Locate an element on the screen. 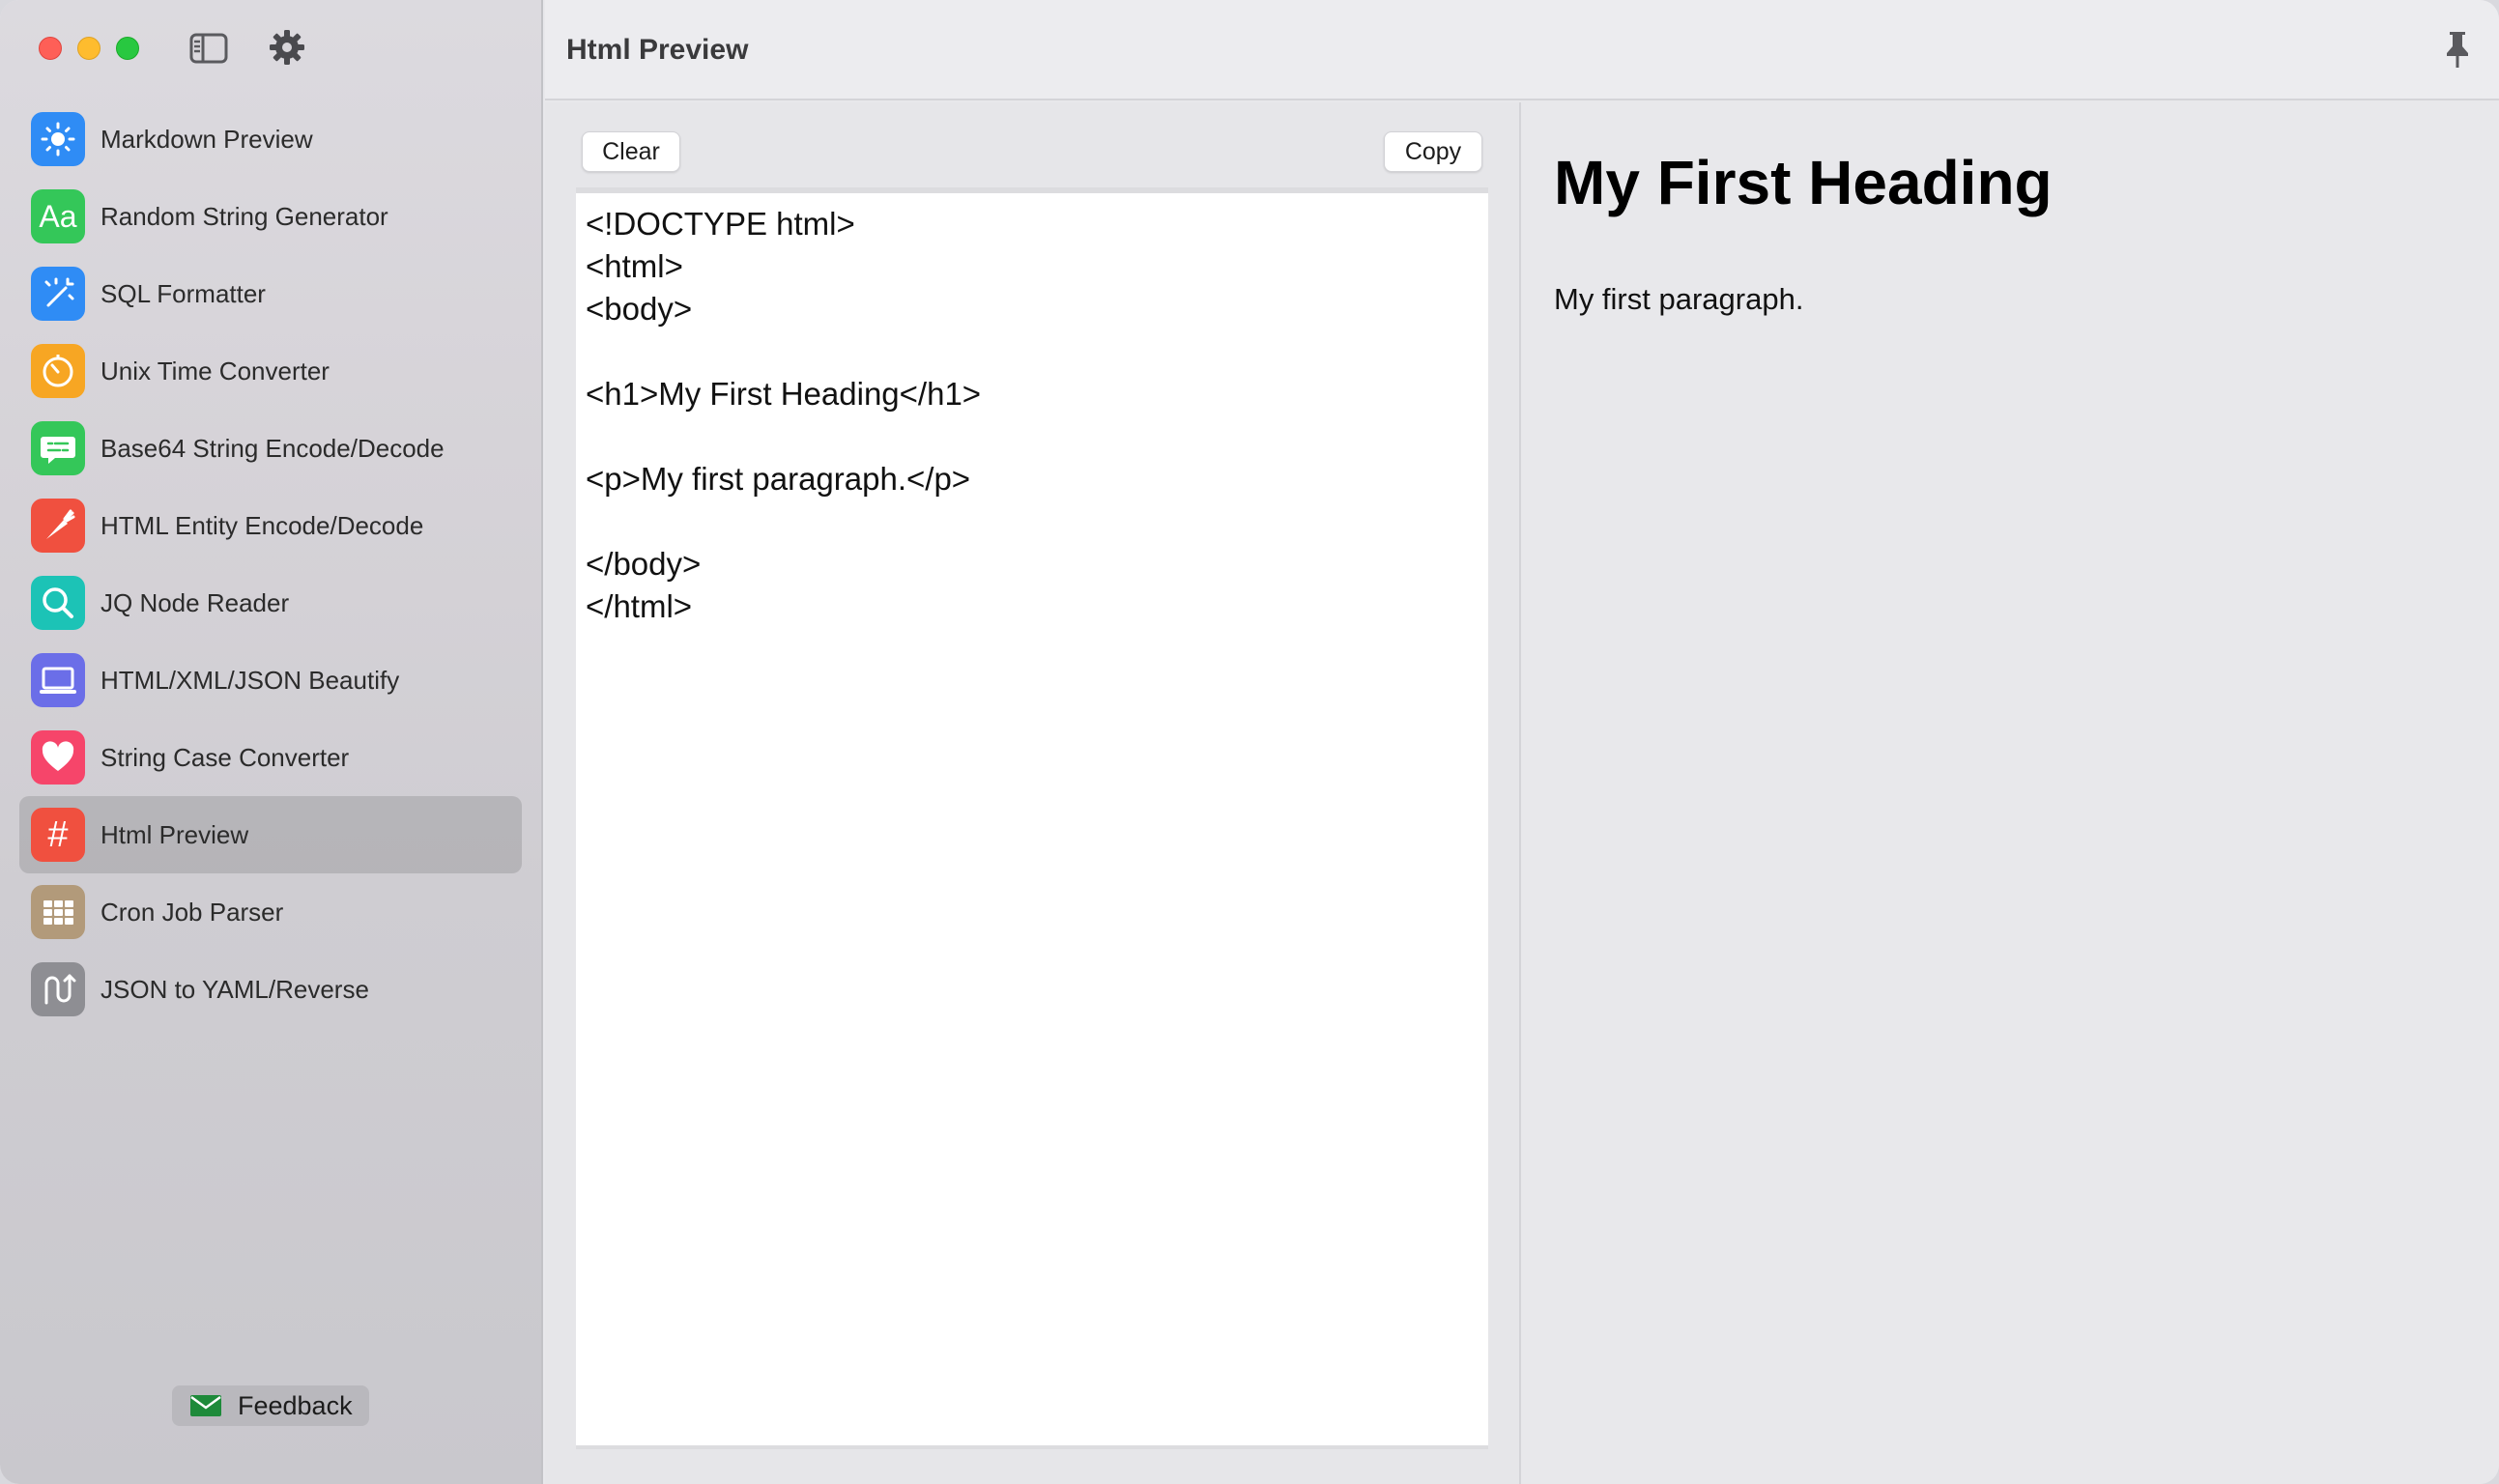 The image size is (2499, 1484). timer-icon is located at coordinates (58, 371).